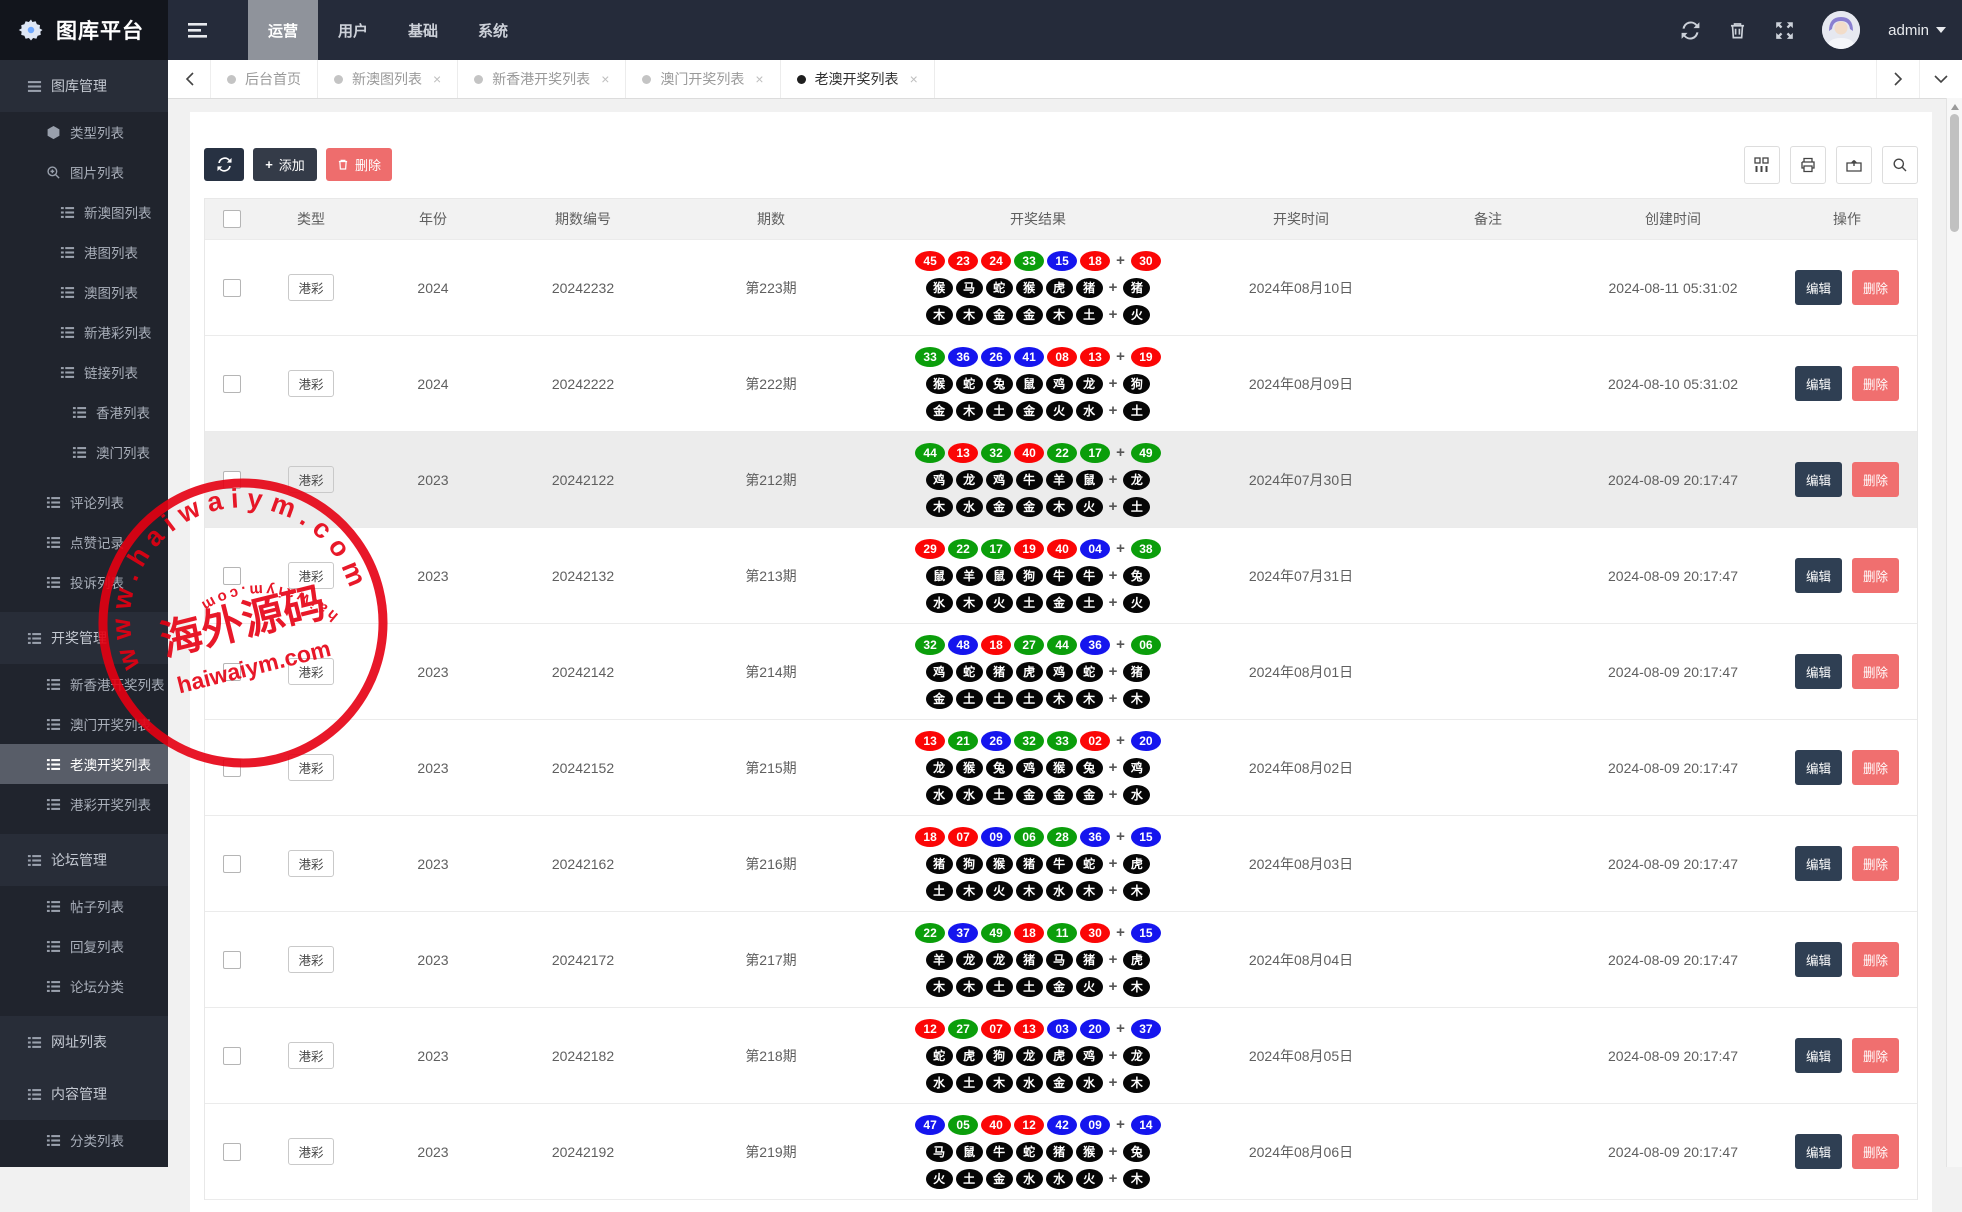 The width and height of the screenshot is (1962, 1212). I want to click on print-icon, so click(1808, 164).